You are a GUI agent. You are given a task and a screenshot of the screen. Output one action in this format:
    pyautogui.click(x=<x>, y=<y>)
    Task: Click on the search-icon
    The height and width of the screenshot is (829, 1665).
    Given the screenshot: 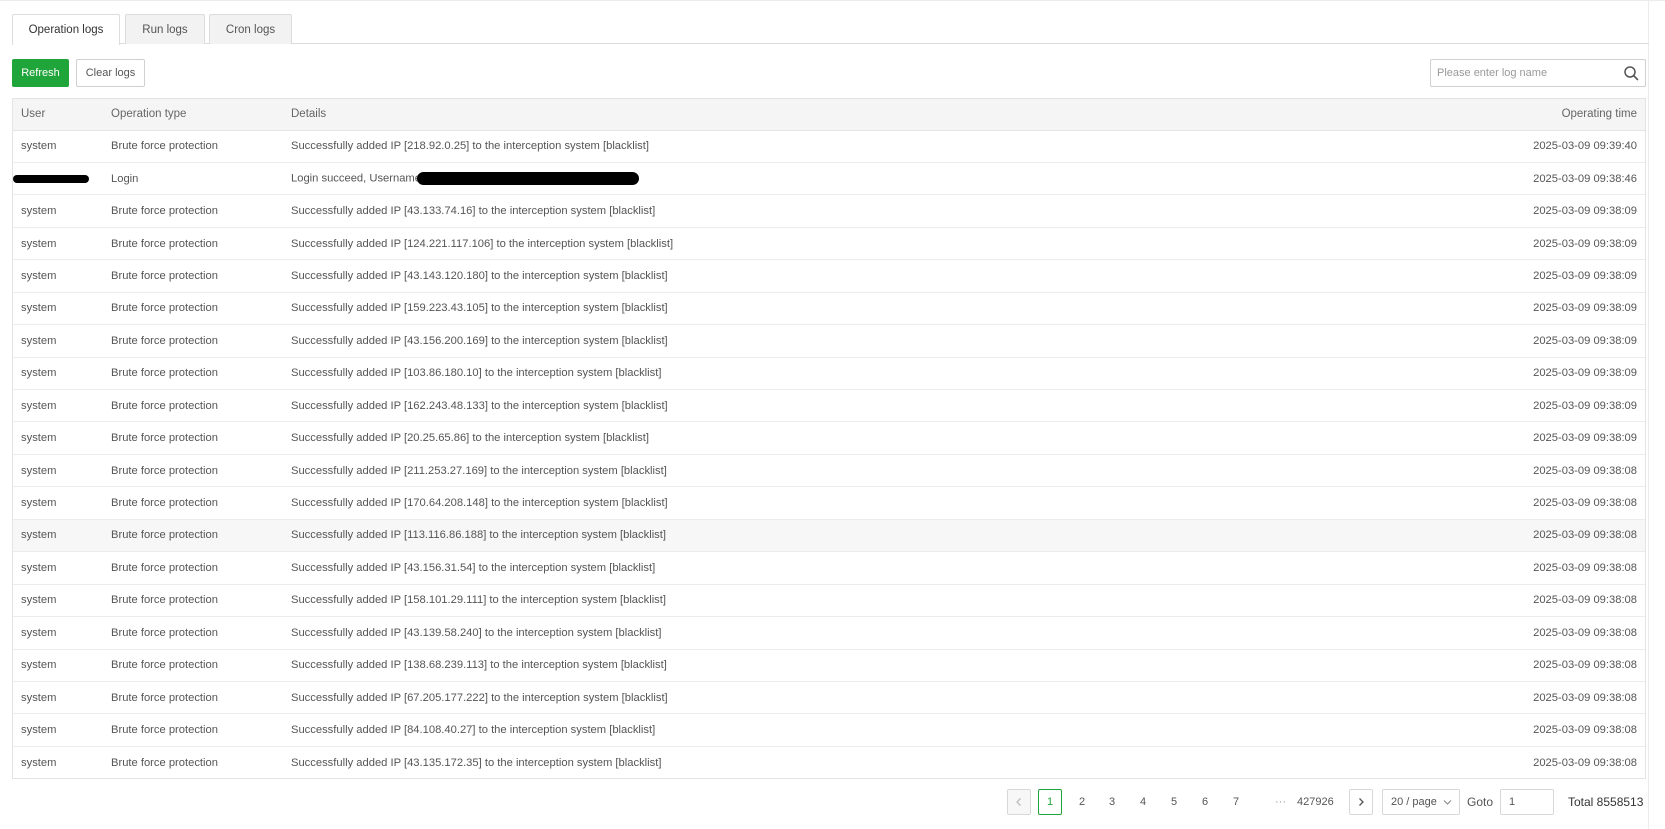 What is the action you would take?
    pyautogui.click(x=1631, y=73)
    